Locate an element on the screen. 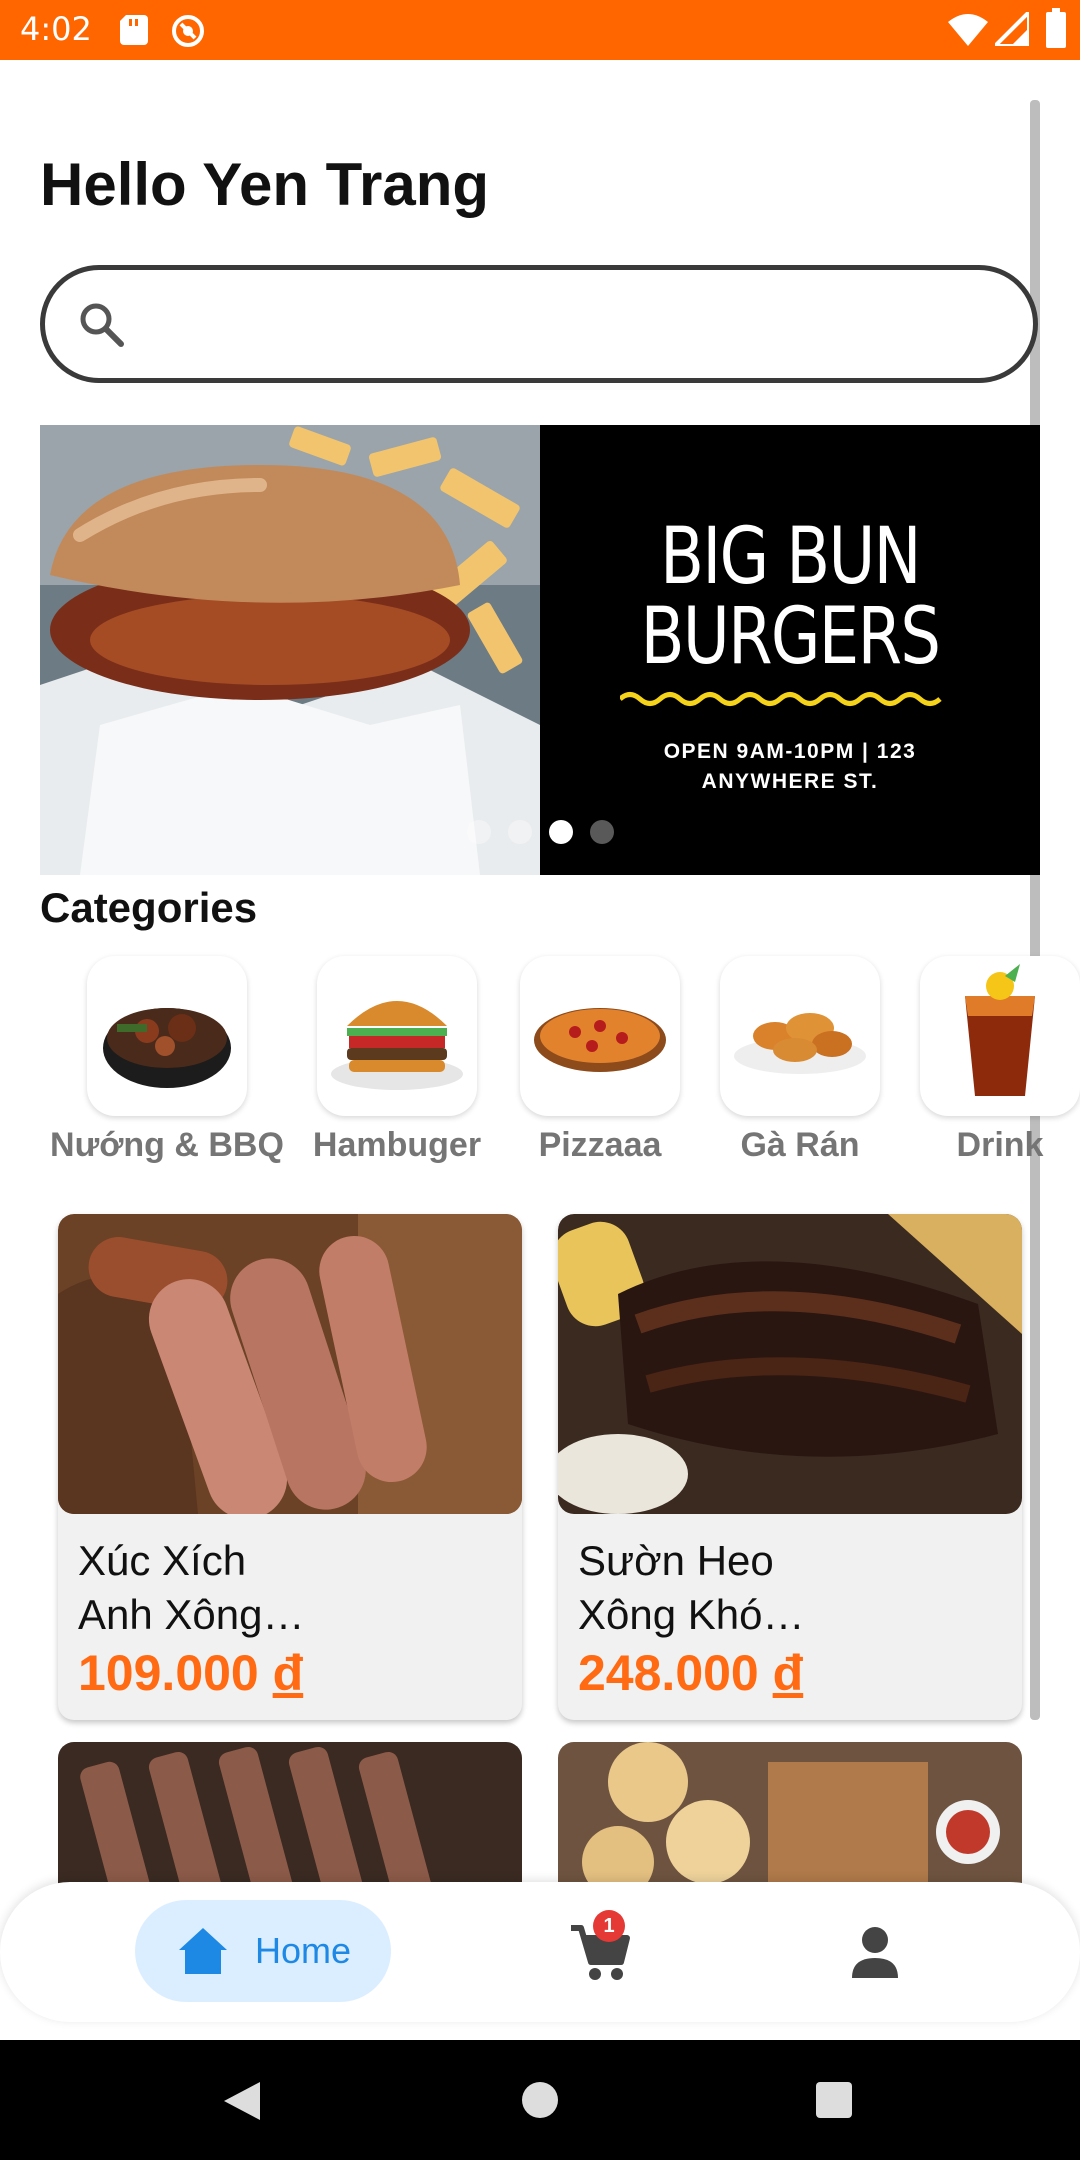 The width and height of the screenshot is (1080, 2160). sd-card-icon is located at coordinates (134, 30).